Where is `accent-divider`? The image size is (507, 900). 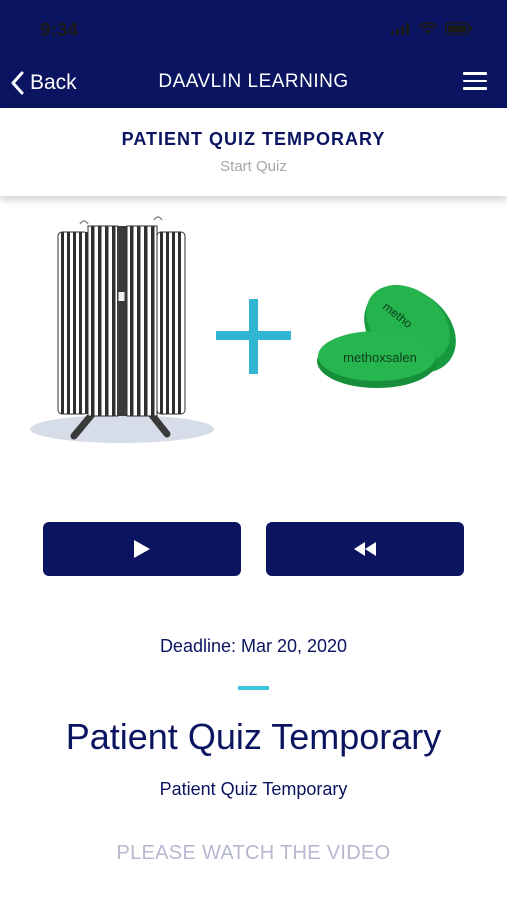
accent-divider is located at coordinates (253, 688).